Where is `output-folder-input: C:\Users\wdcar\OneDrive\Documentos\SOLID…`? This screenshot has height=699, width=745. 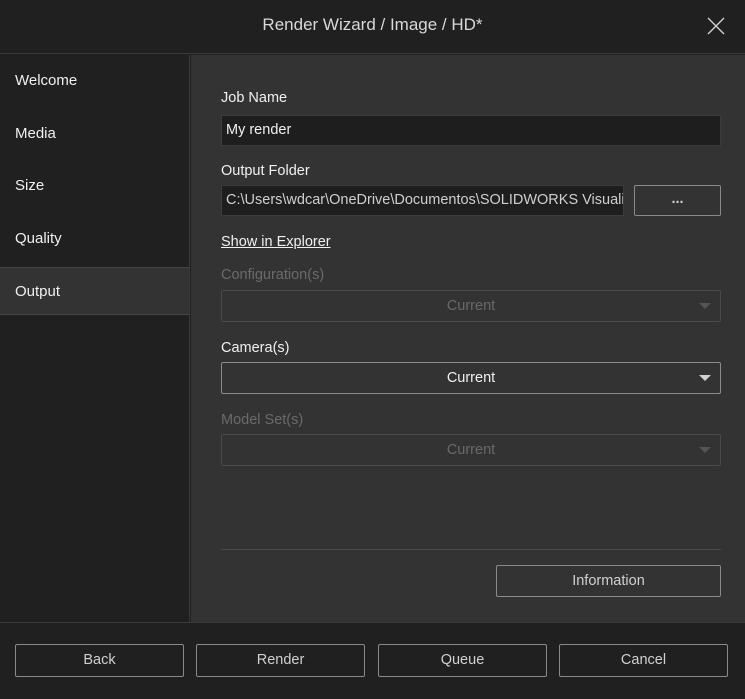
output-folder-input: C:\Users\wdcar\OneDrive\Documentos\SOLID… is located at coordinates (422, 200).